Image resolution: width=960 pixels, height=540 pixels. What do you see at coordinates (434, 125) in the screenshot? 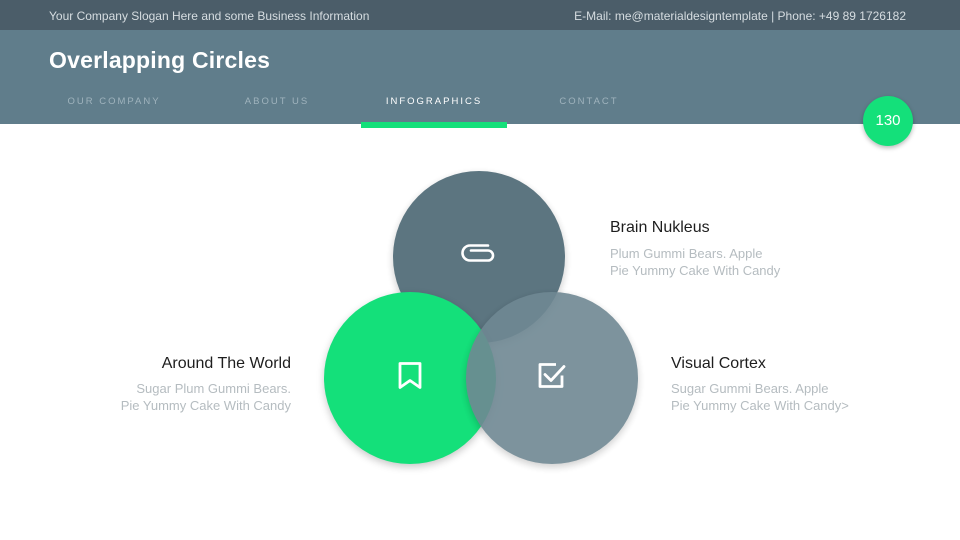
I see `nav-active-indicator` at bounding box center [434, 125].